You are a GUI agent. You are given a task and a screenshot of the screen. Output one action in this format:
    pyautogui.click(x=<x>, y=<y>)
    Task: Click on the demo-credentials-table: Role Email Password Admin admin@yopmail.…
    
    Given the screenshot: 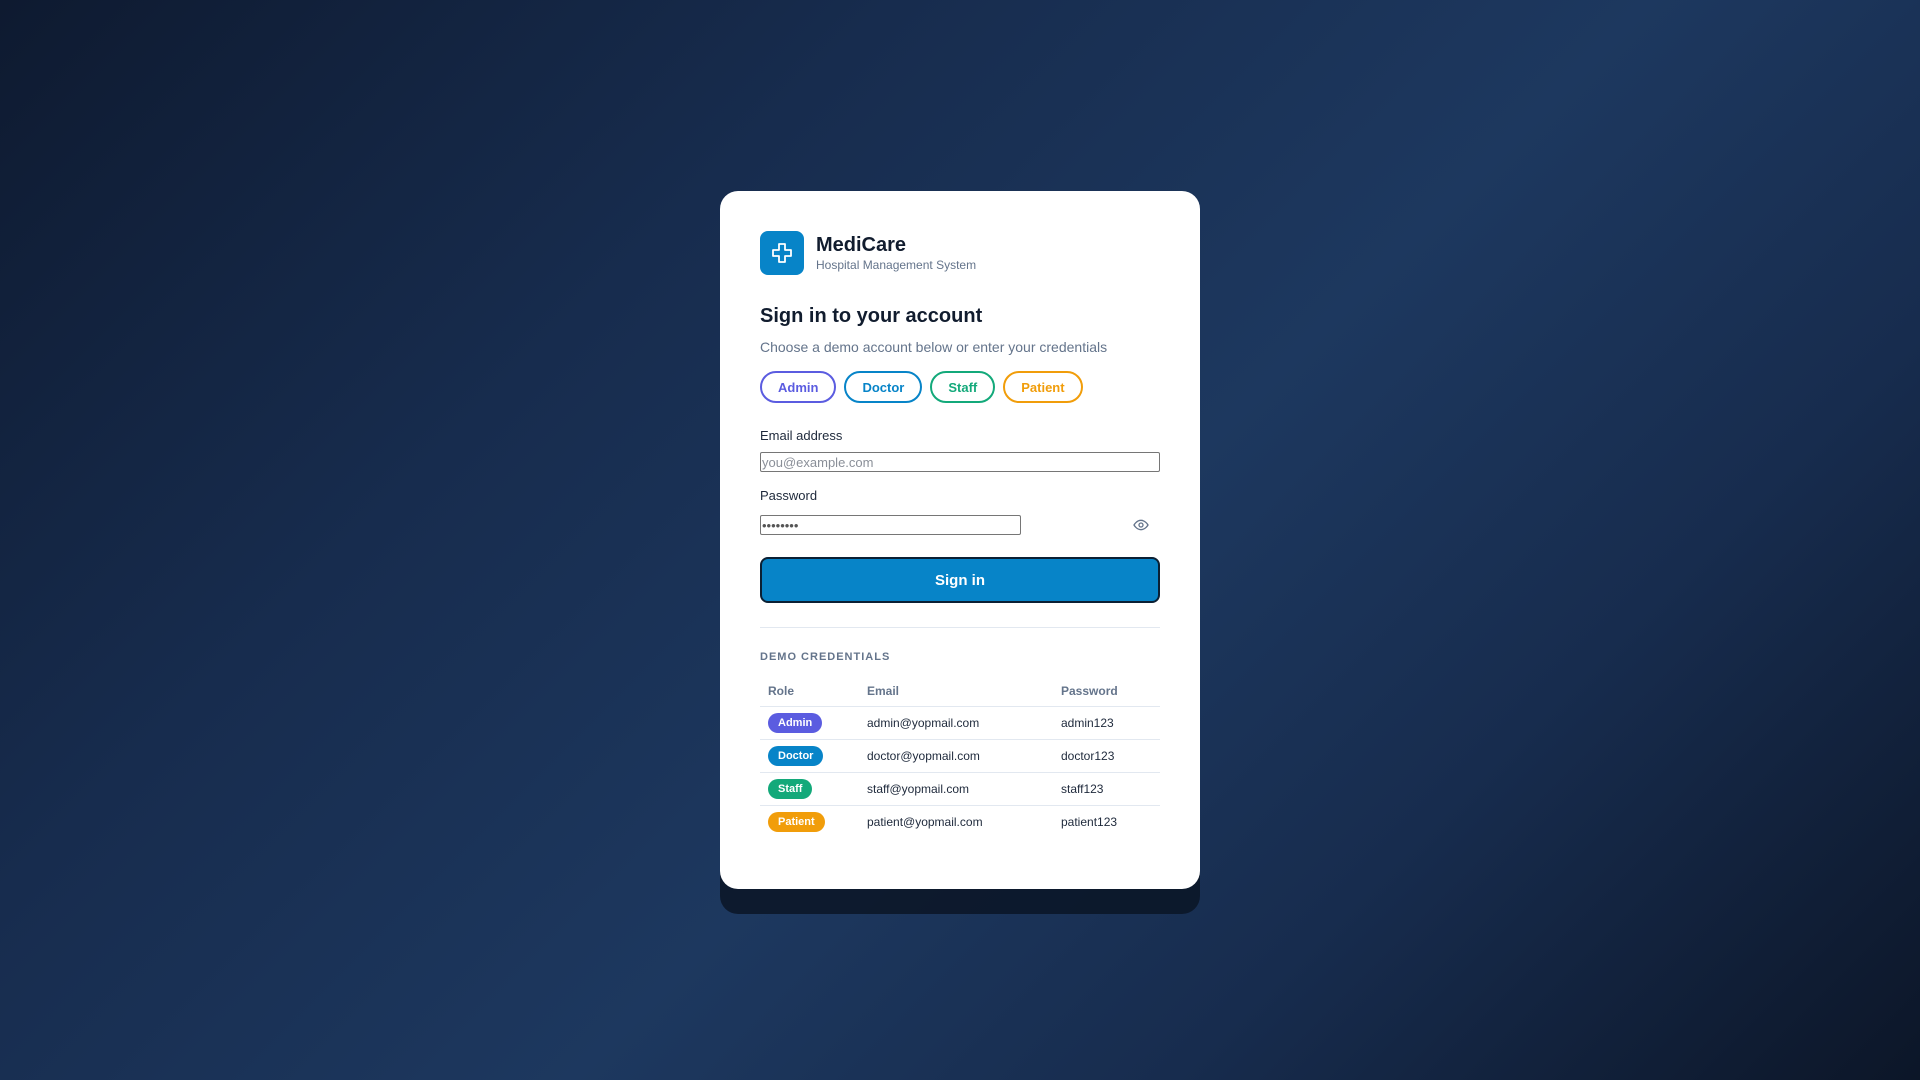 What is the action you would take?
    pyautogui.click(x=960, y=757)
    